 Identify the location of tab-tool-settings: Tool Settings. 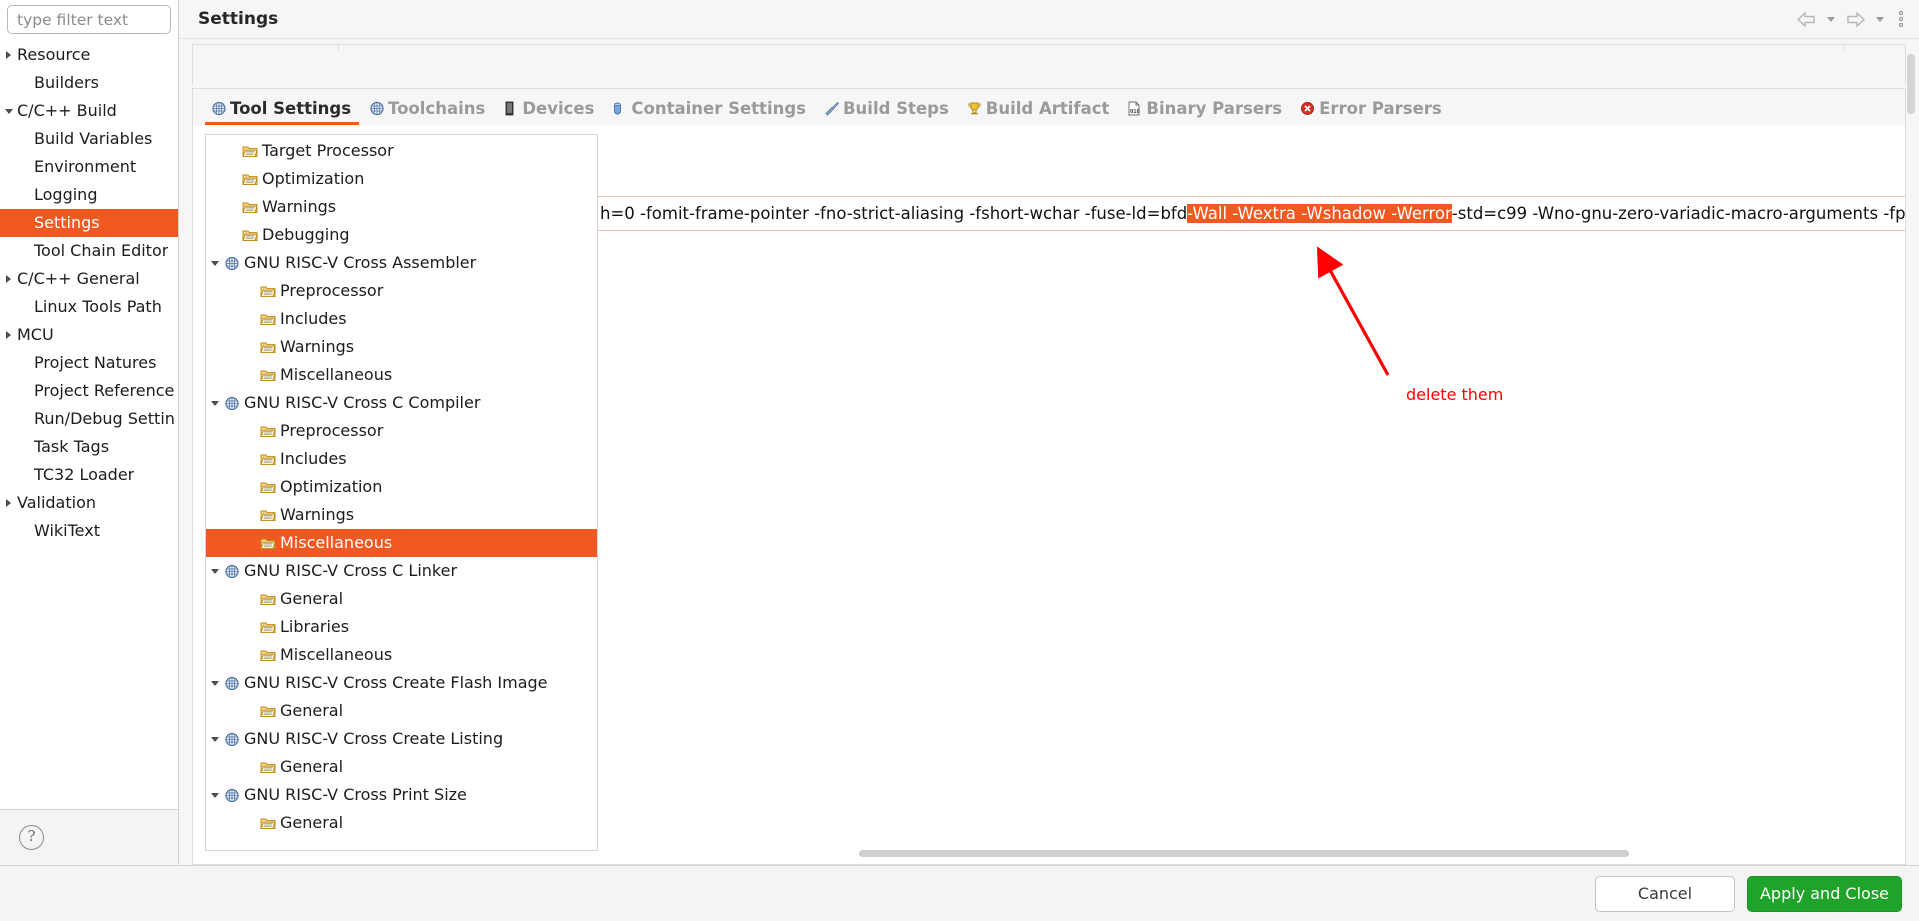
(282, 108).